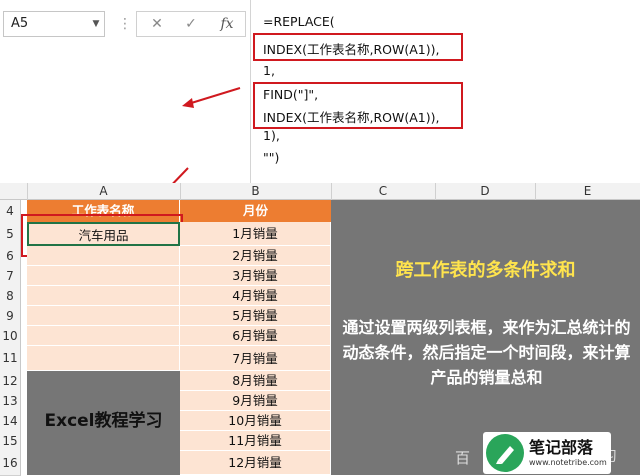 The width and height of the screenshot is (640, 476). Describe the element at coordinates (188, 103) in the screenshot. I see `arrow-head-icon` at that location.